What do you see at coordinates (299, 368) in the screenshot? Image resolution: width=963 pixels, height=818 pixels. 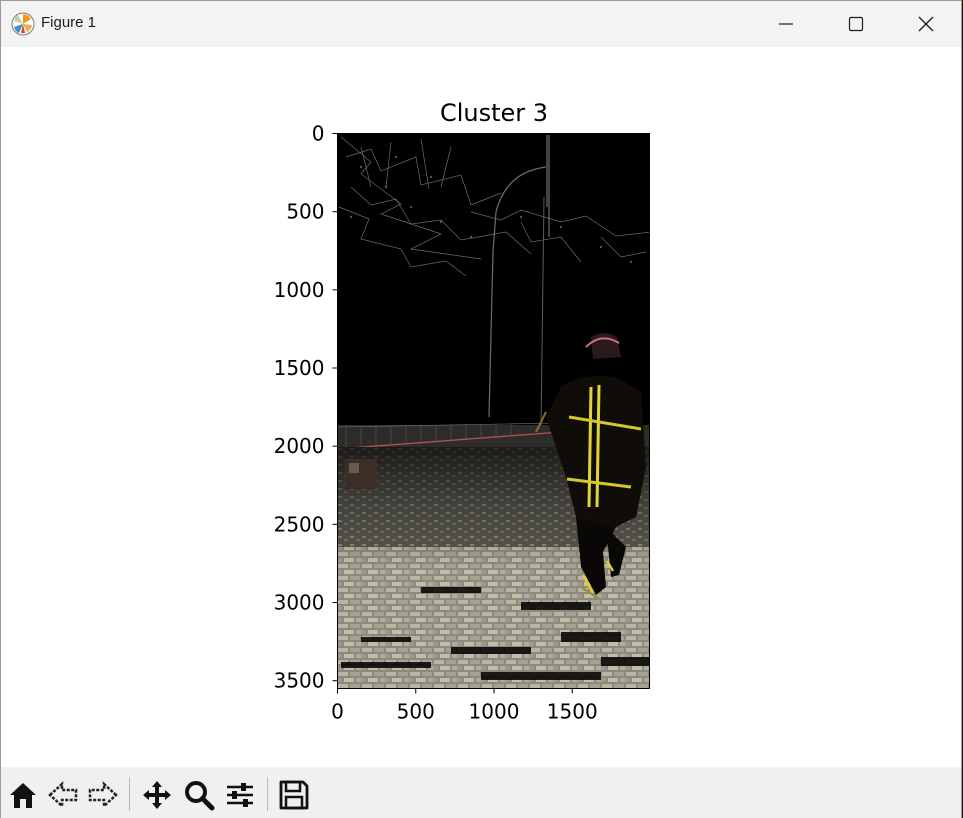 I see `y-tick-label: 1500` at bounding box center [299, 368].